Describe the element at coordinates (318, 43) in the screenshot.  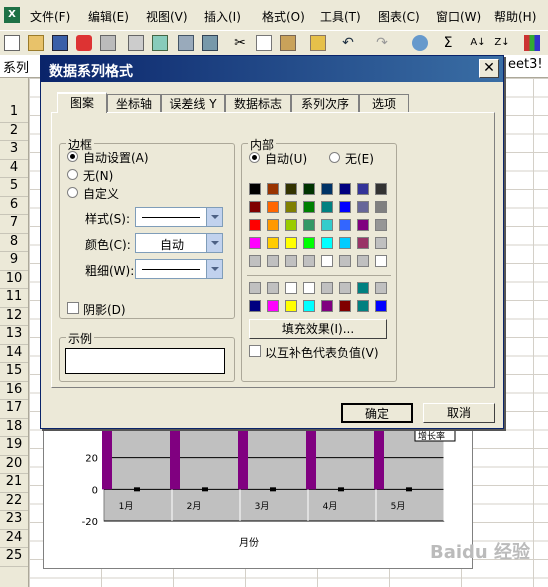
I see `format-painter-icon` at that location.